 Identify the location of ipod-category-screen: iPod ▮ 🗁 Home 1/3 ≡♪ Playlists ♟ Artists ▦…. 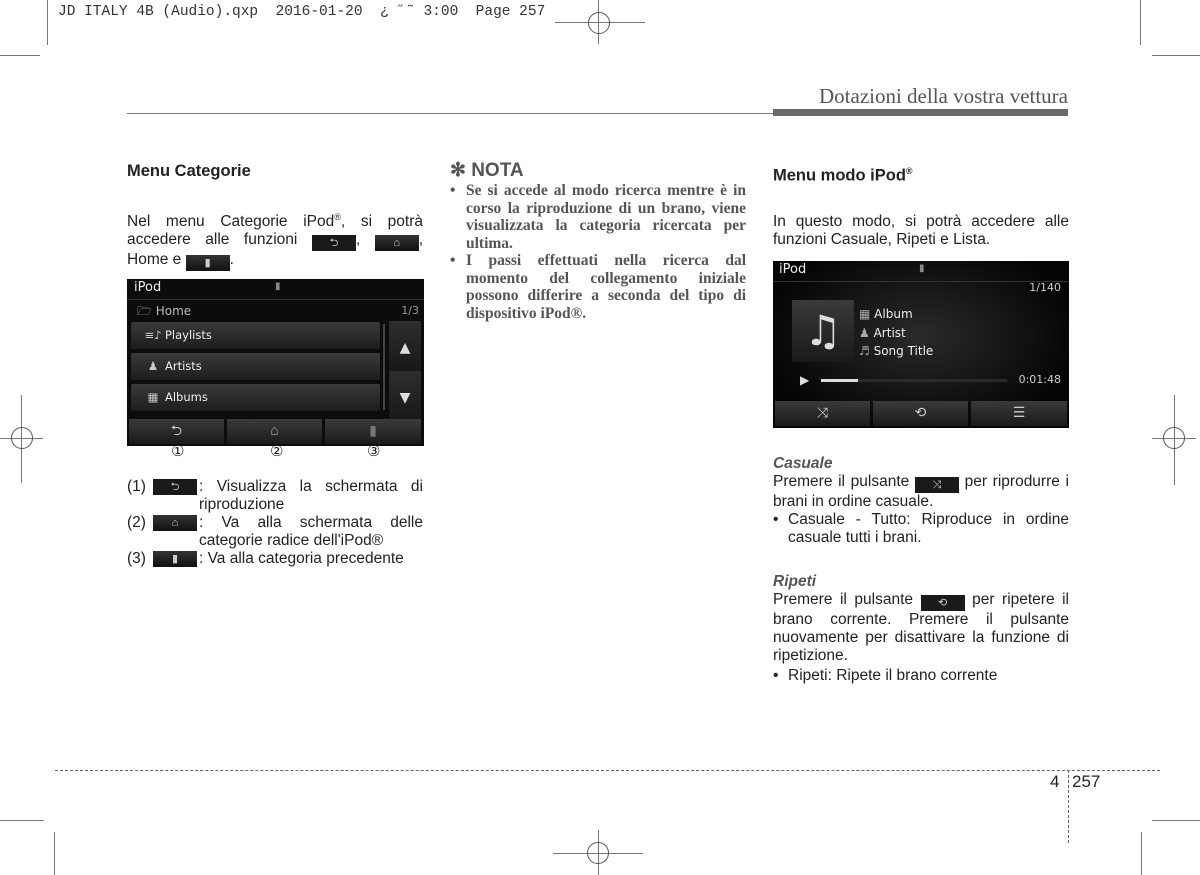
(275, 362).